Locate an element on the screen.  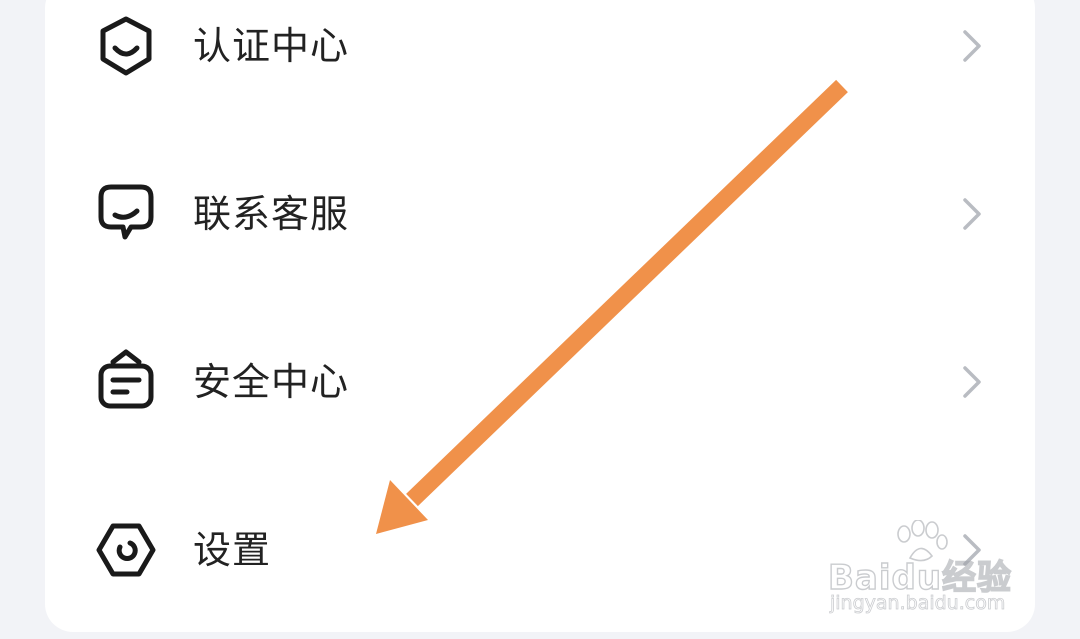
watermark-url: jingyan.baidu.com is located at coordinates (918, 603).